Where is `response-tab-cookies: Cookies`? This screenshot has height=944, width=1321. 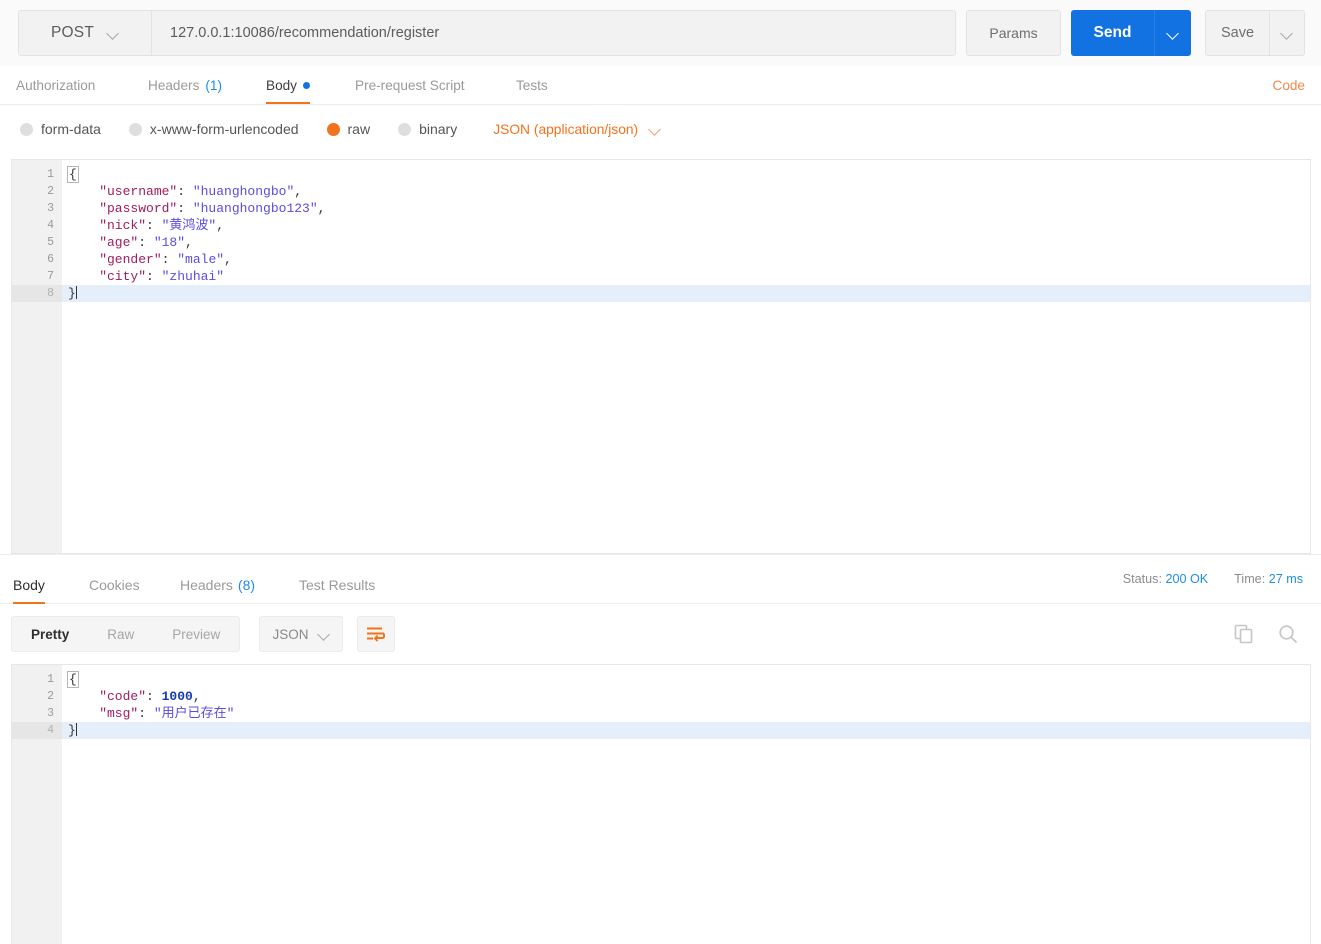
response-tab-cookies: Cookies is located at coordinates (114, 584).